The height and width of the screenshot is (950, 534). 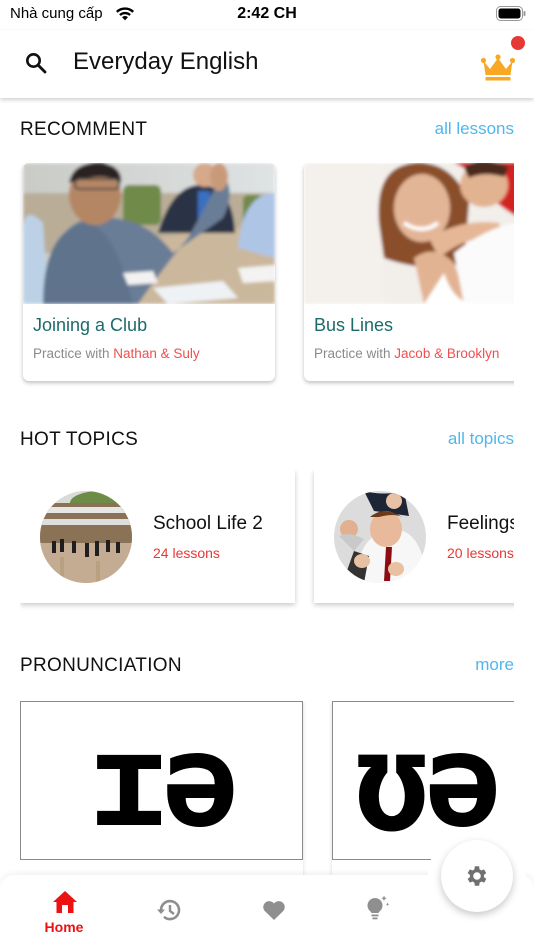 What do you see at coordinates (474, 129) in the screenshot?
I see `all-lessons-link: all lessons` at bounding box center [474, 129].